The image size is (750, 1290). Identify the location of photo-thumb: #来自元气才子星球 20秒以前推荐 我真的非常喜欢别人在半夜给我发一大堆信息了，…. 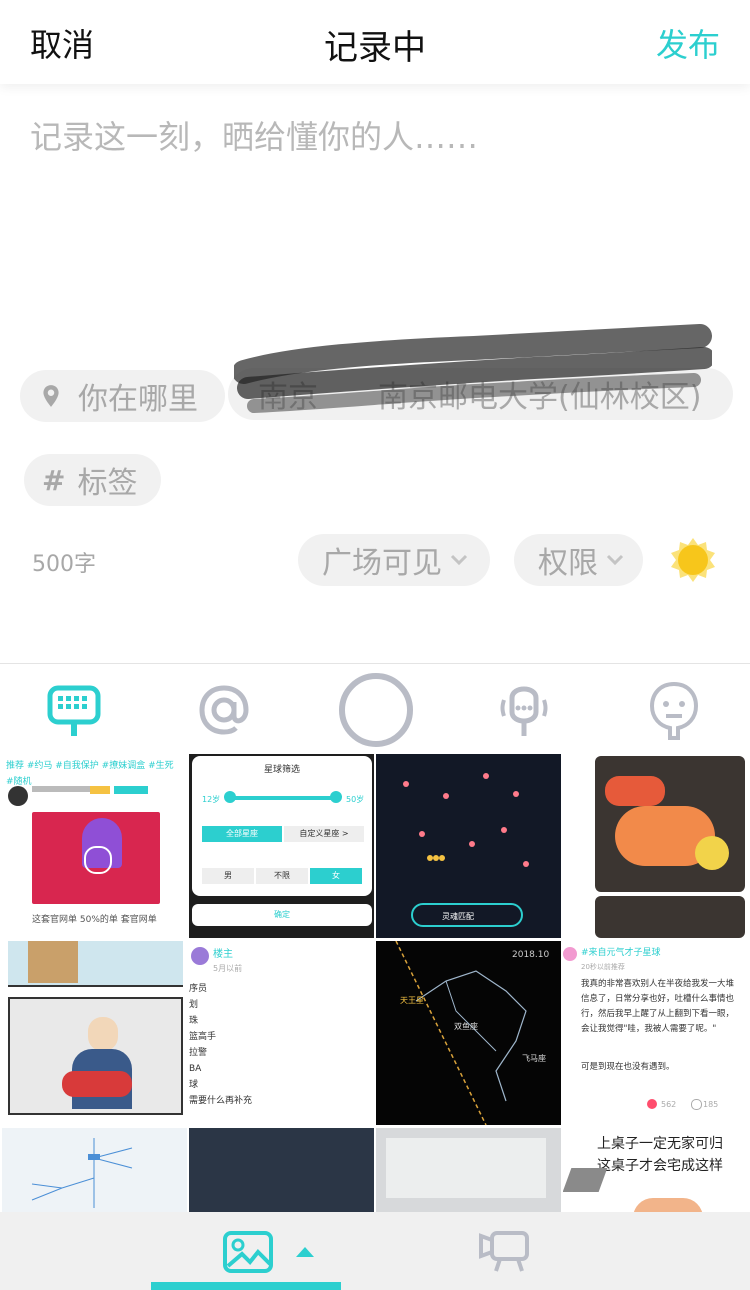
(655, 1033).